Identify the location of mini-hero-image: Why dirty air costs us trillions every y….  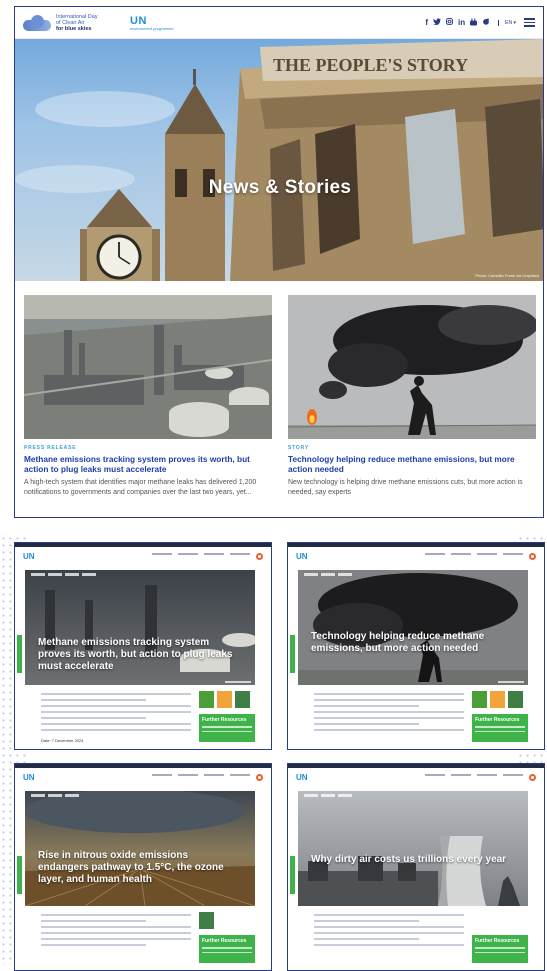
(413, 848).